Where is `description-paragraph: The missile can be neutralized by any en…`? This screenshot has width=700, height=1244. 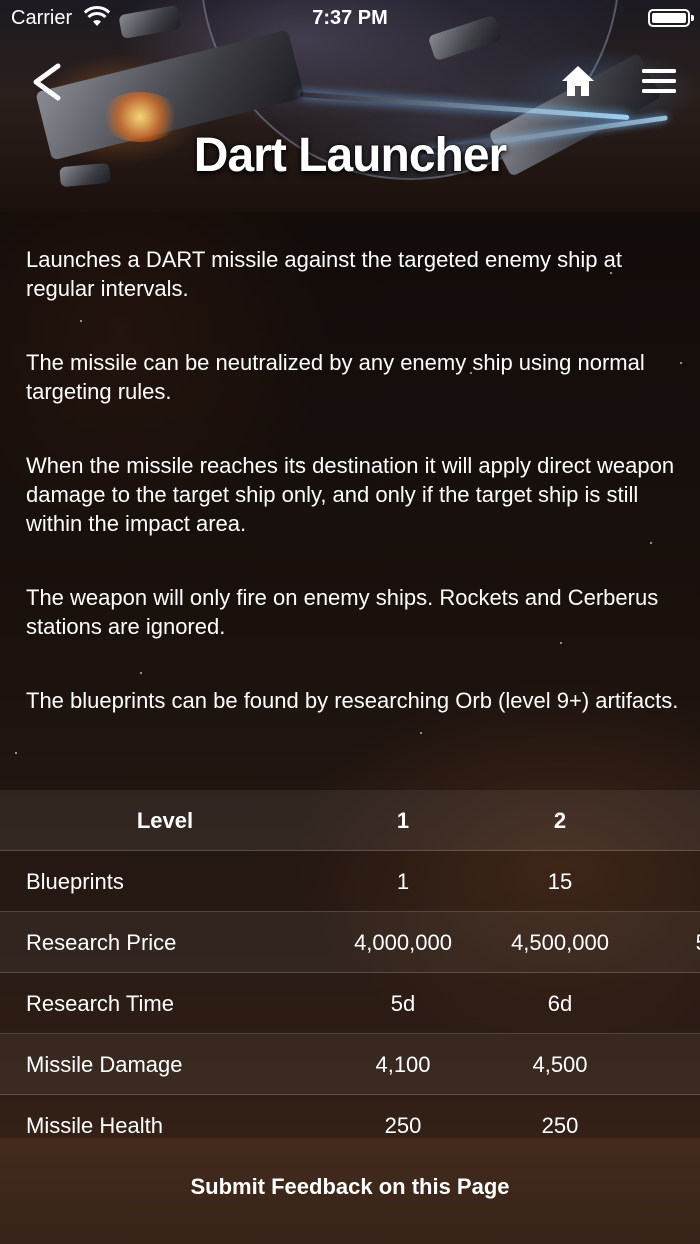
description-paragraph: The missile can be neutralized by any en… is located at coordinates (335, 377).